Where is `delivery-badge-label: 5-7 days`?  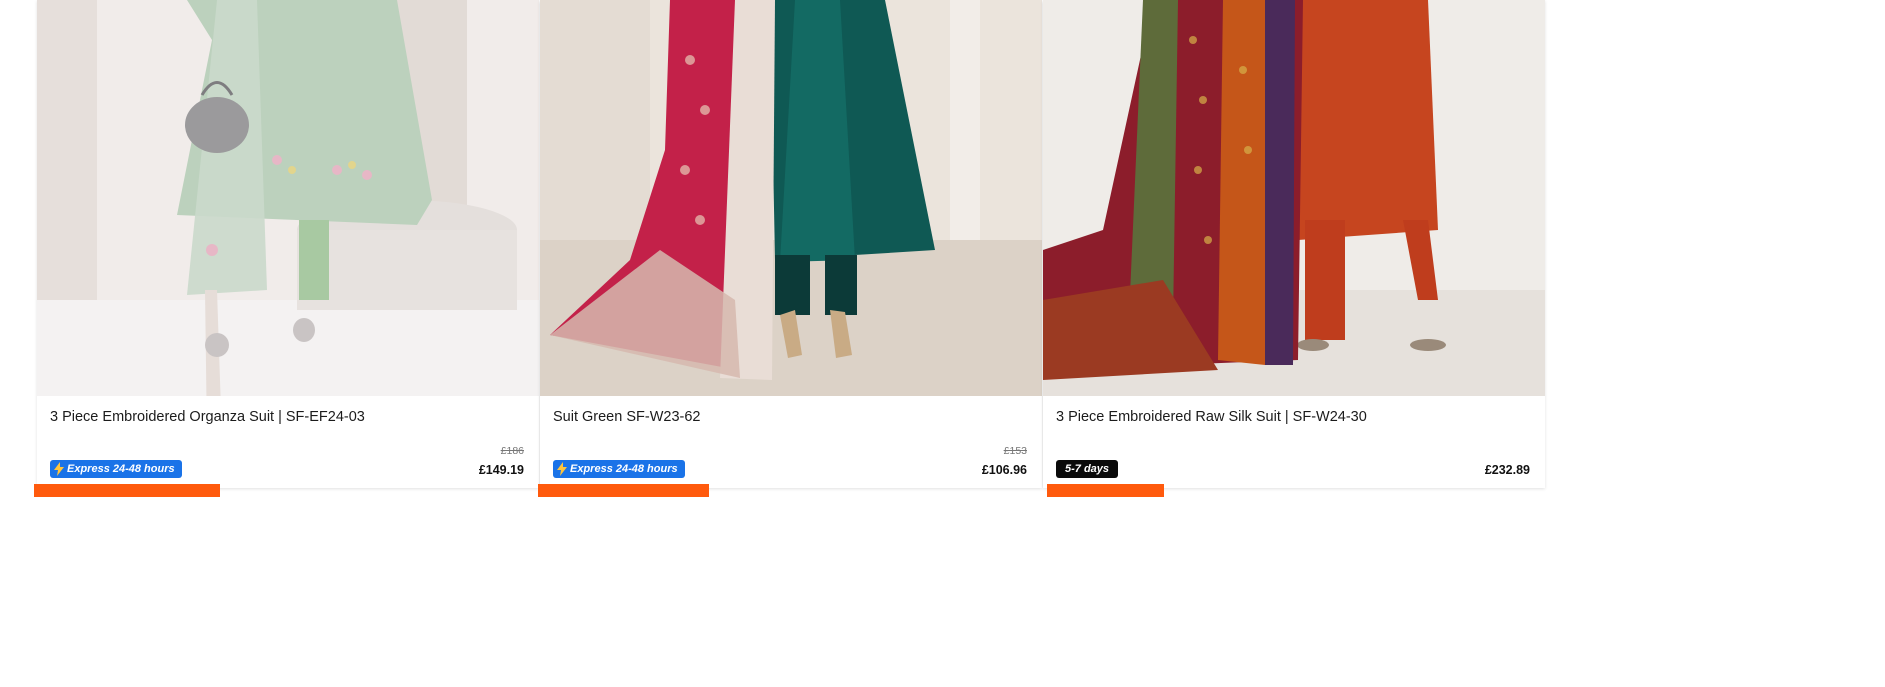
delivery-badge-label: 5-7 days is located at coordinates (1087, 469).